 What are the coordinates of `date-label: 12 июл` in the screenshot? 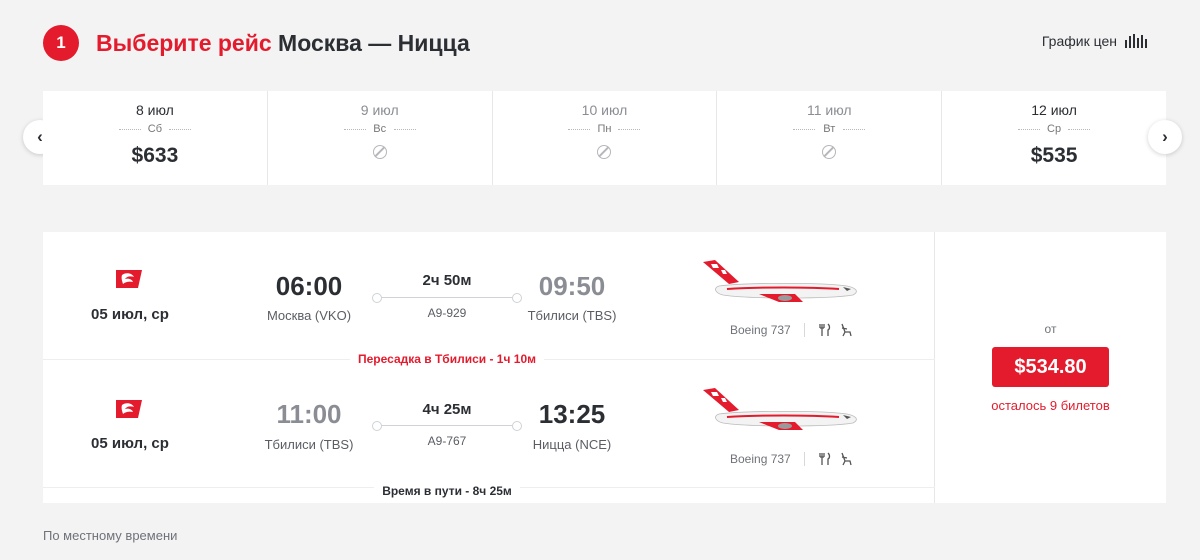 It's located at (1054, 110).